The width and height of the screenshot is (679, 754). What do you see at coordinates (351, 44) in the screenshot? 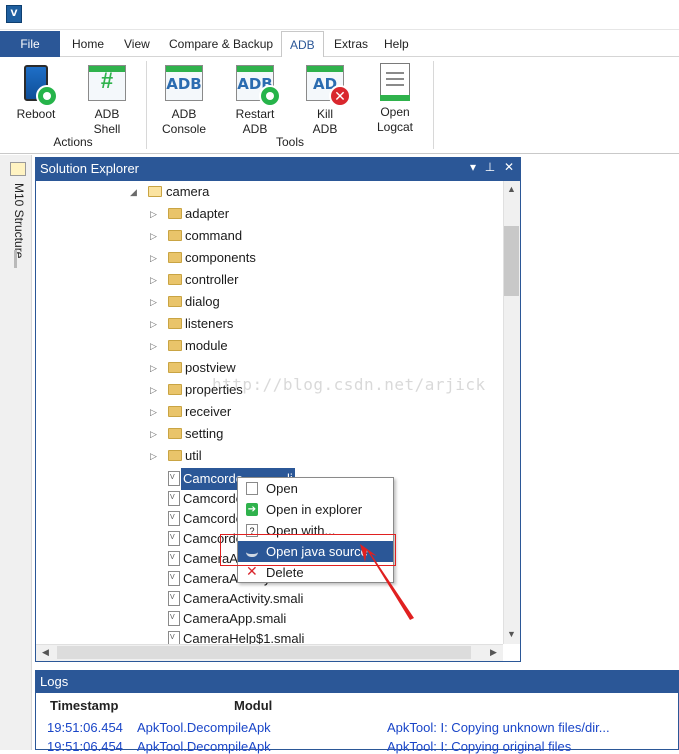
I see `tab-extras: Extras` at bounding box center [351, 44].